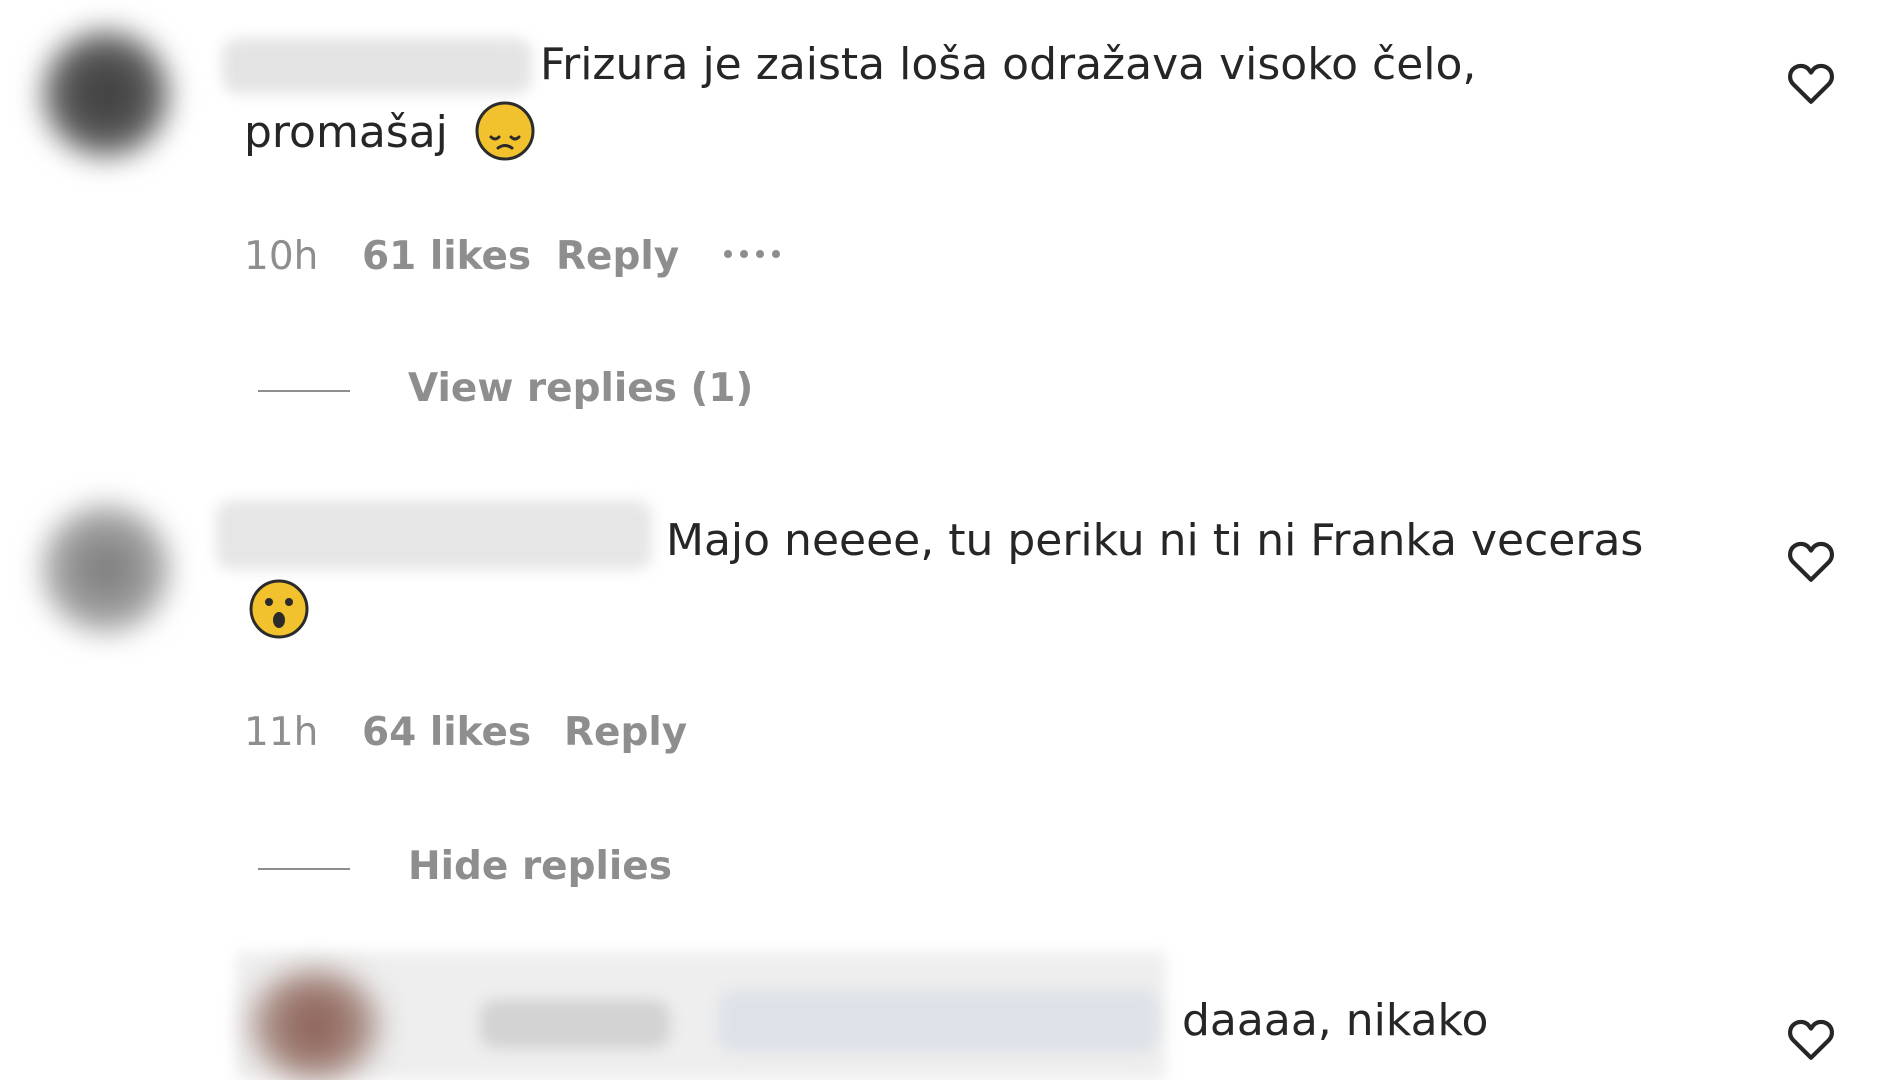 The width and height of the screenshot is (1878, 1080). Describe the element at coordinates (580, 388) in the screenshot. I see `view-replies-button: View replies (1)` at that location.